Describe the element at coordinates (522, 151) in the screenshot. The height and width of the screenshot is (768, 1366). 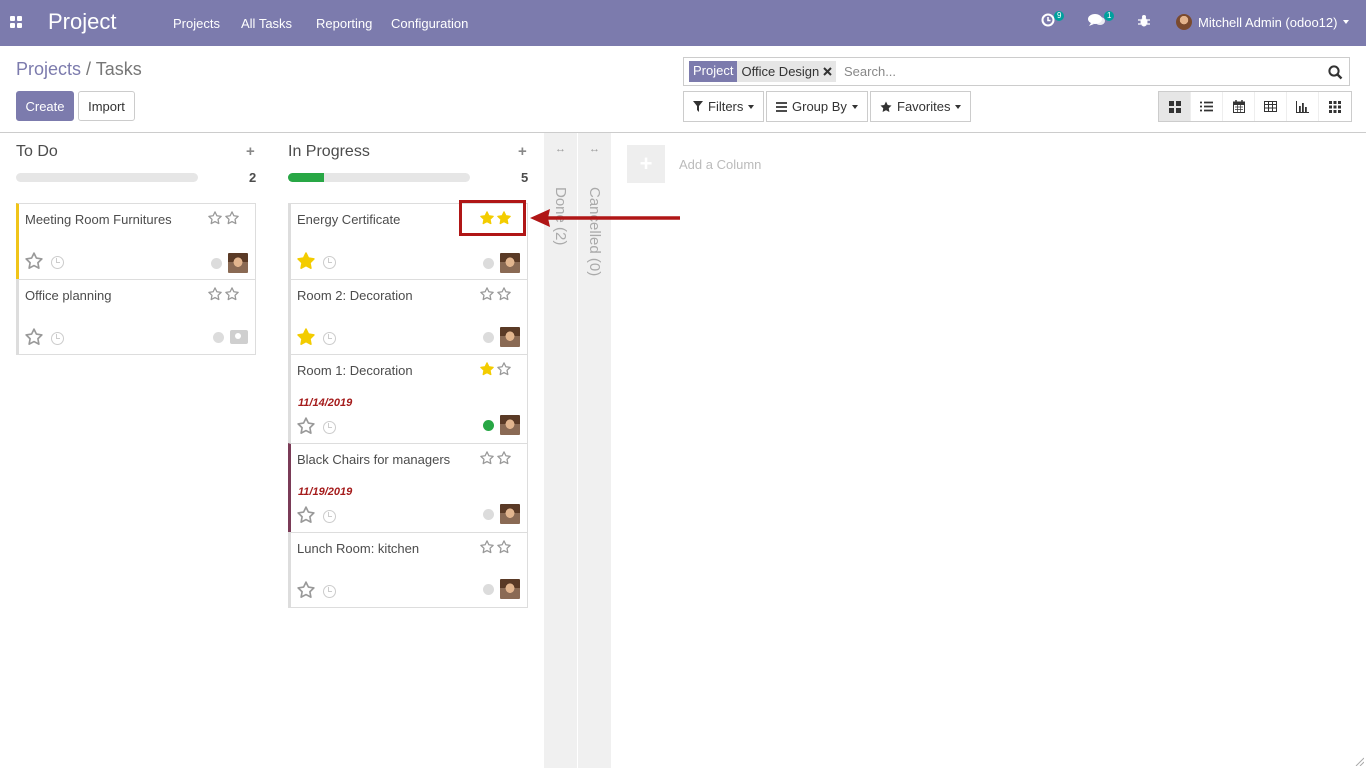
I see `quick-create-in-progress-icon: +` at that location.